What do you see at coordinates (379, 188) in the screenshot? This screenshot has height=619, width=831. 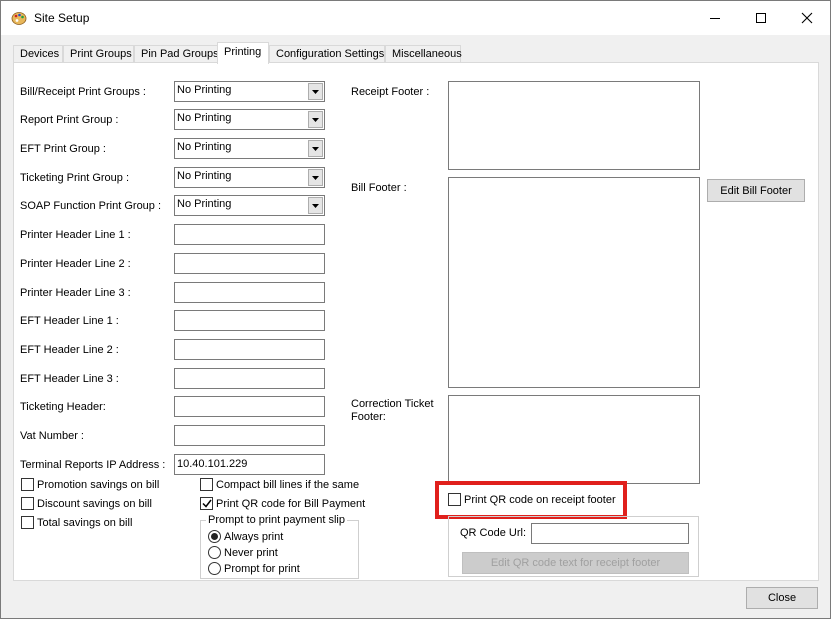 I see `bill-footer-label: Bill Footer :` at bounding box center [379, 188].